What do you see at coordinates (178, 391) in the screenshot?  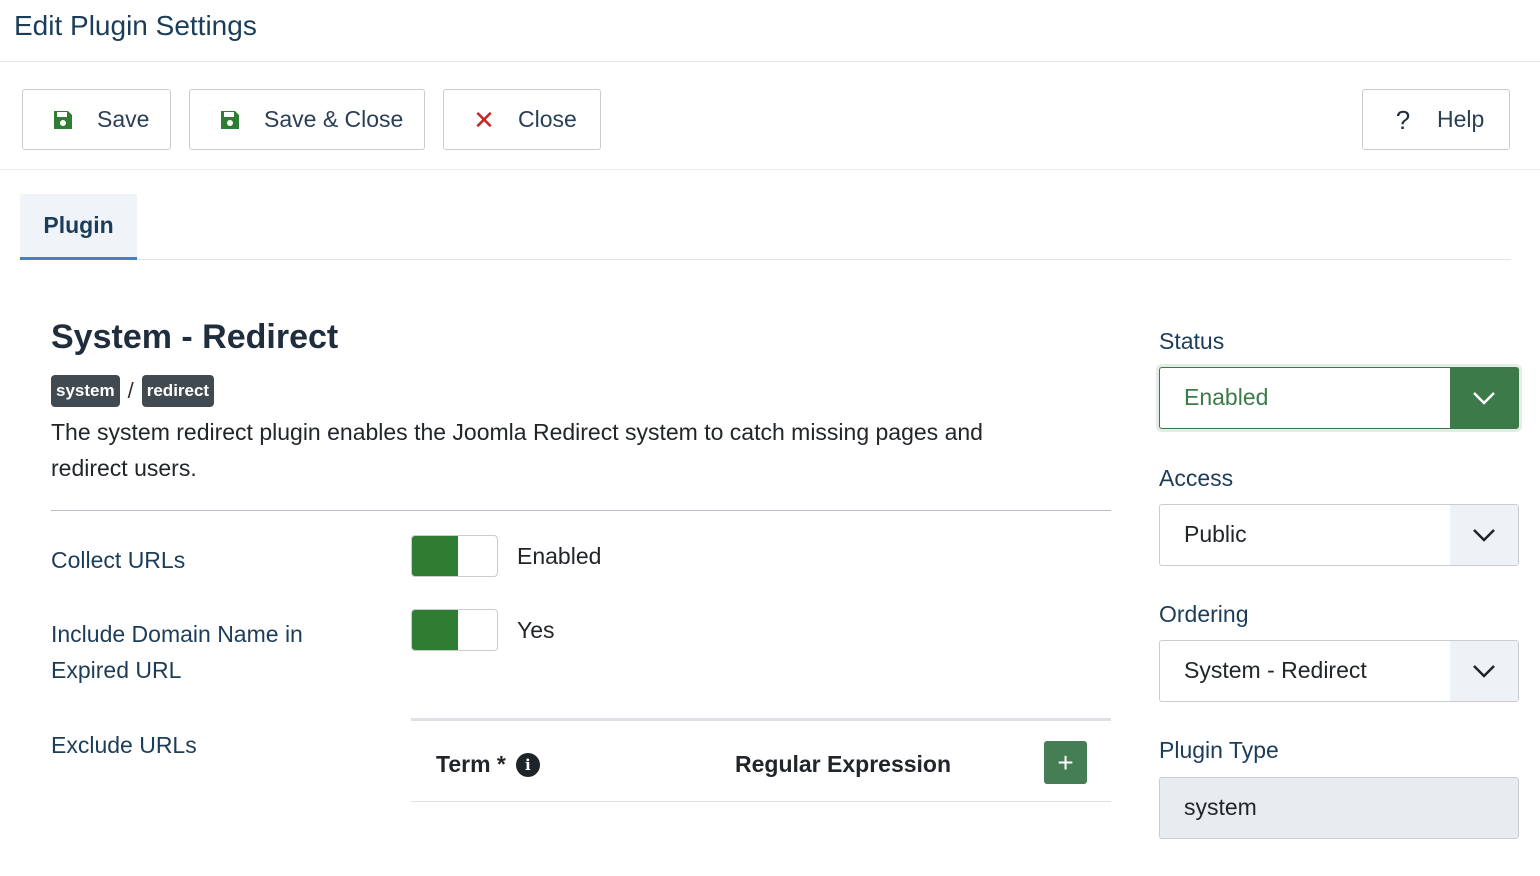 I see `badge-element: redirect` at bounding box center [178, 391].